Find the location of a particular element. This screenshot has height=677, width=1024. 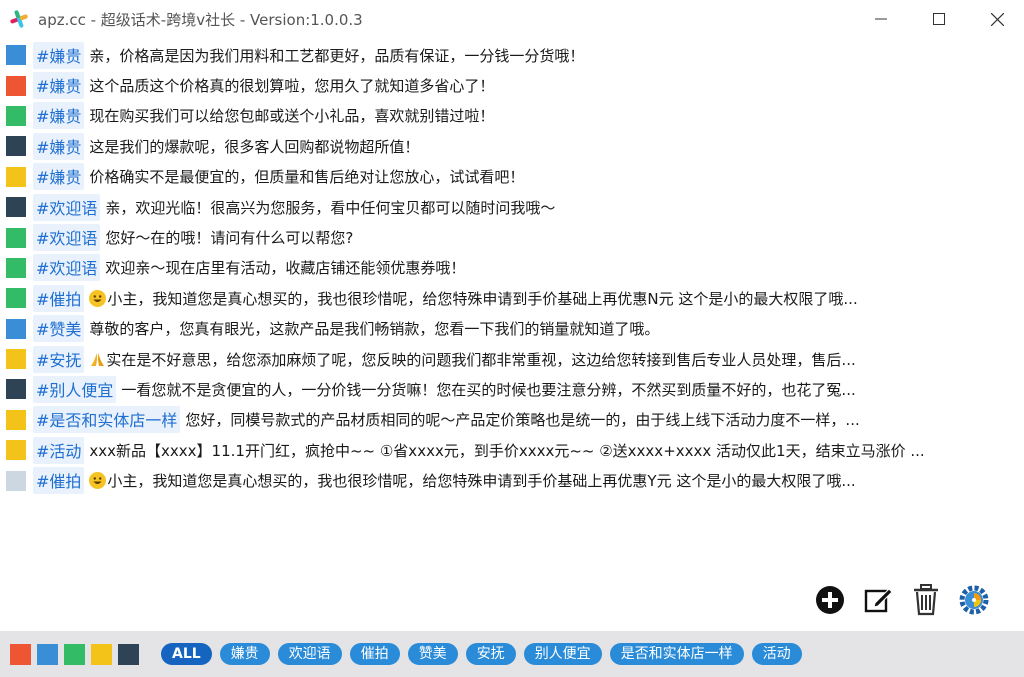

app-logo-icon is located at coordinates (19, 19).